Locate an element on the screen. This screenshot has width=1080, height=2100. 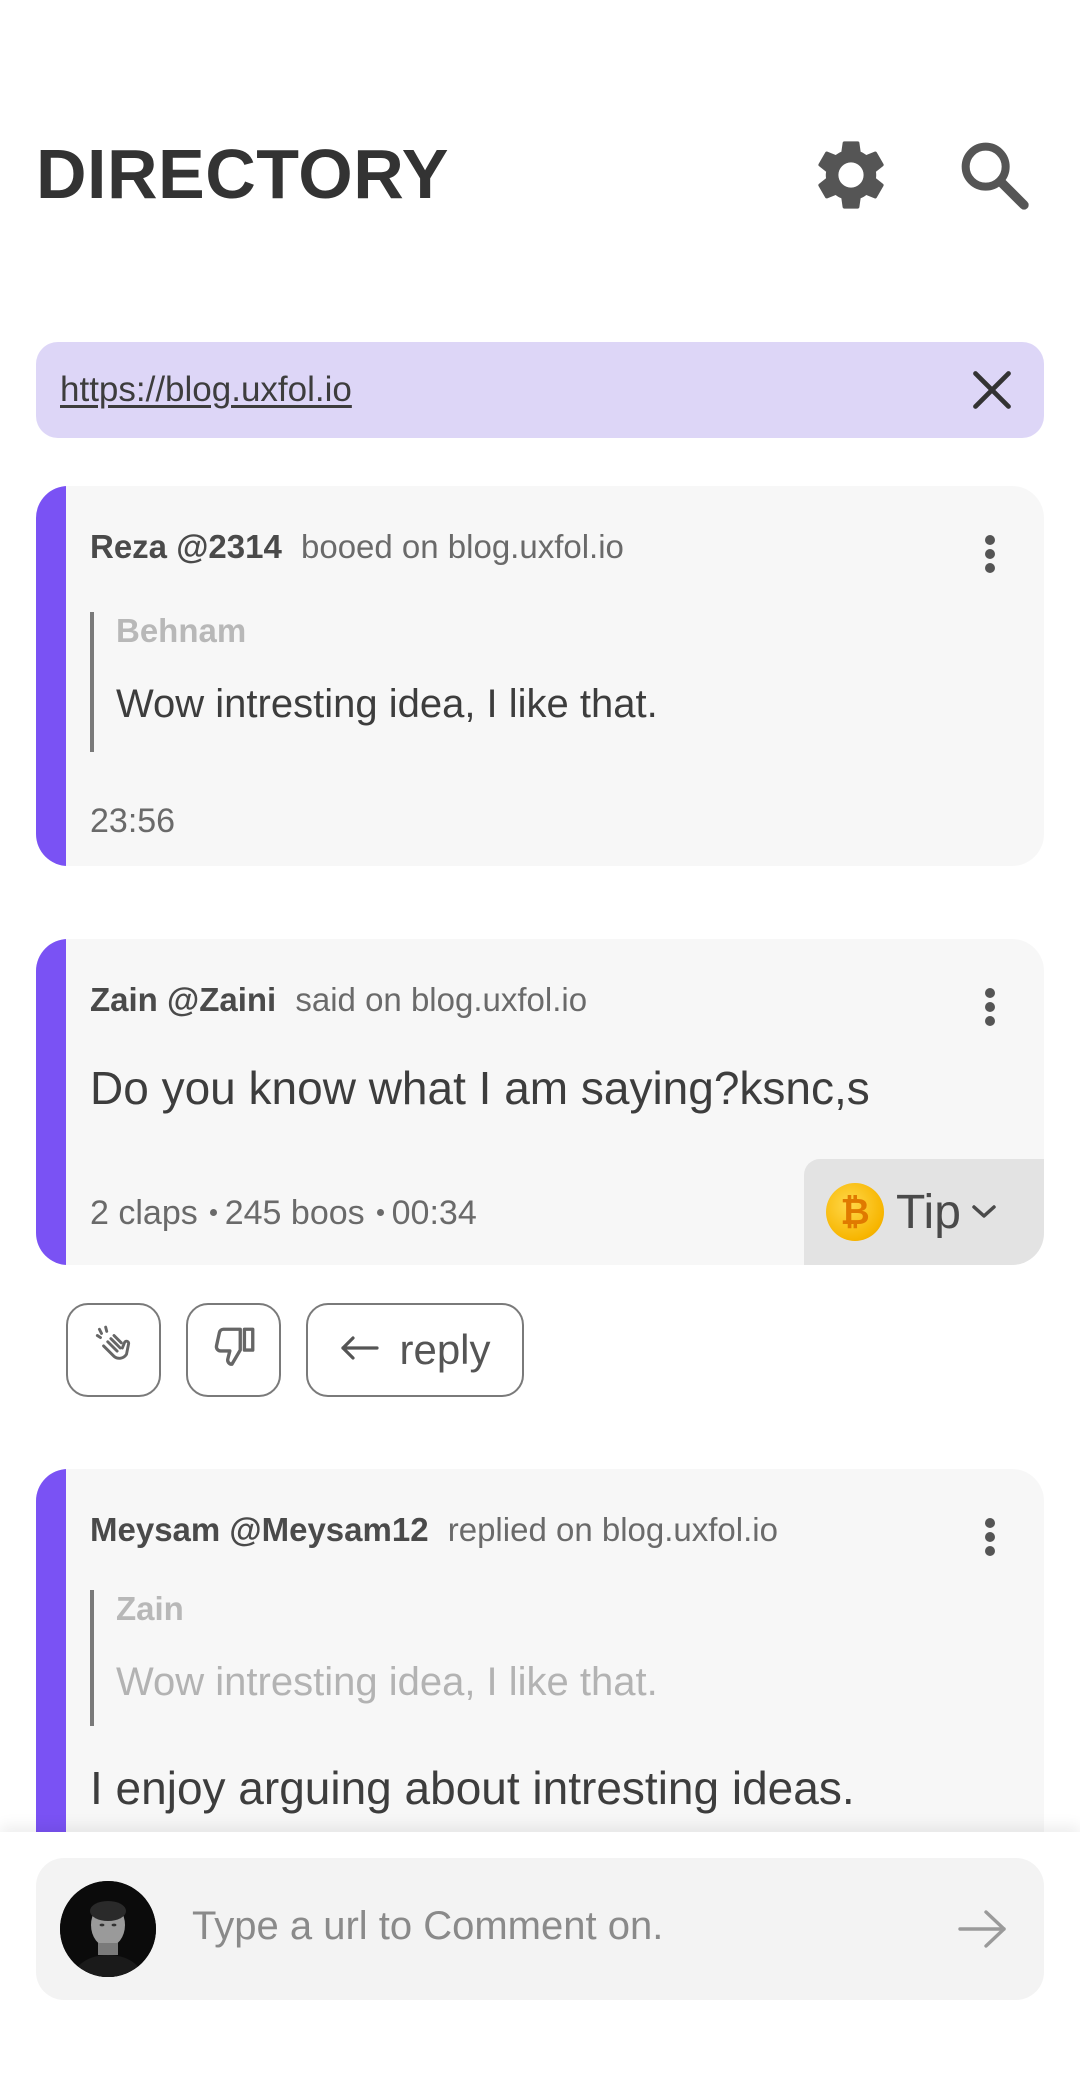
card-action: replied on blog.uxfol.io is located at coordinates (612, 1529).